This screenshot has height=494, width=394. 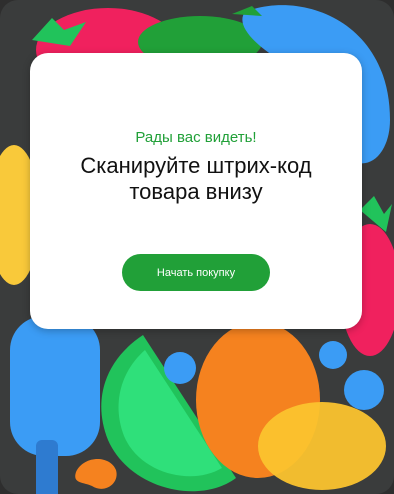 What do you see at coordinates (196, 165) in the screenshot?
I see `instruction-title-line: Сканируйте штрих-код` at bounding box center [196, 165].